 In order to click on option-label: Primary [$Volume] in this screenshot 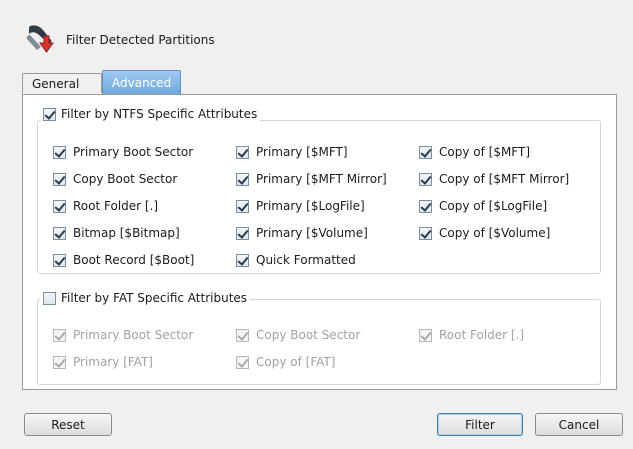, I will do `click(312, 233)`.